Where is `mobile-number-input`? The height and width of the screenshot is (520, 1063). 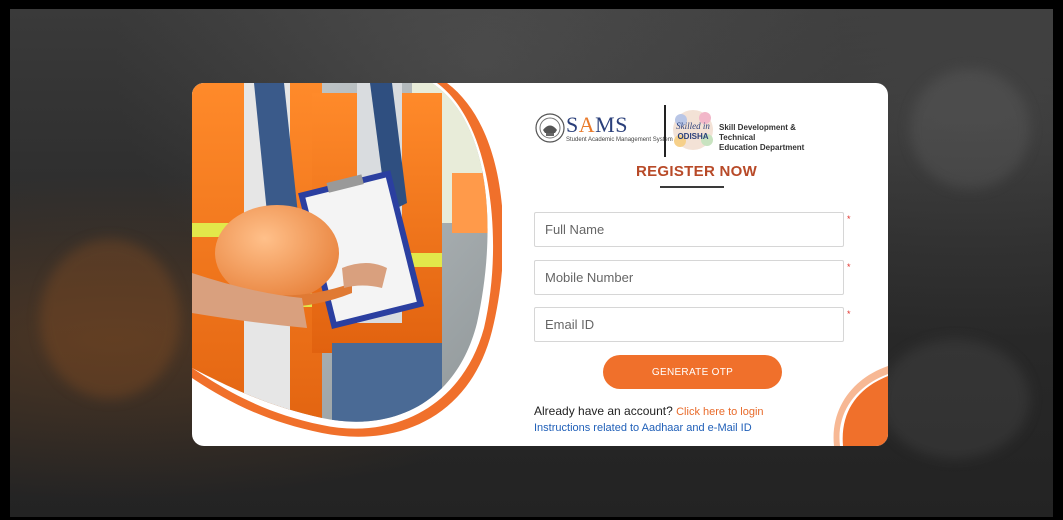
mobile-number-input is located at coordinates (689, 277).